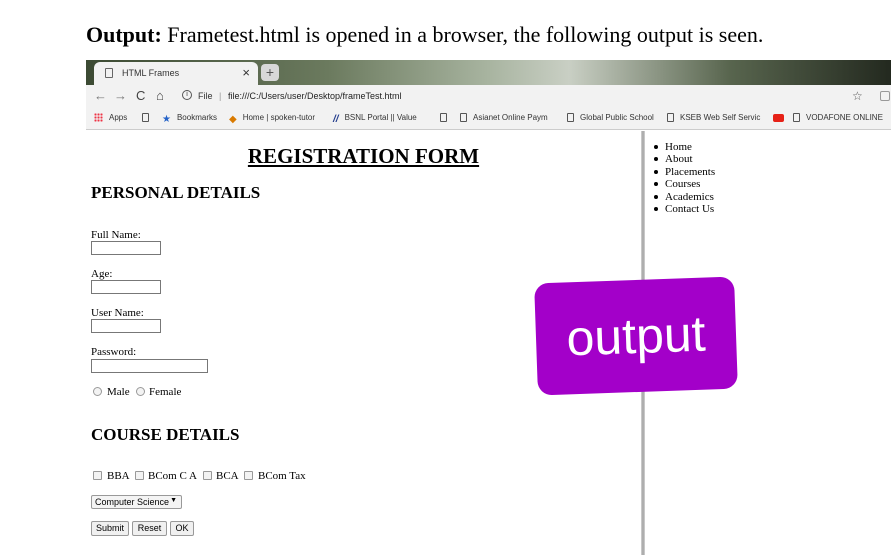 This screenshot has height=555, width=891. Describe the element at coordinates (117, 313) in the screenshot. I see `user-name-label: User Name:` at that location.